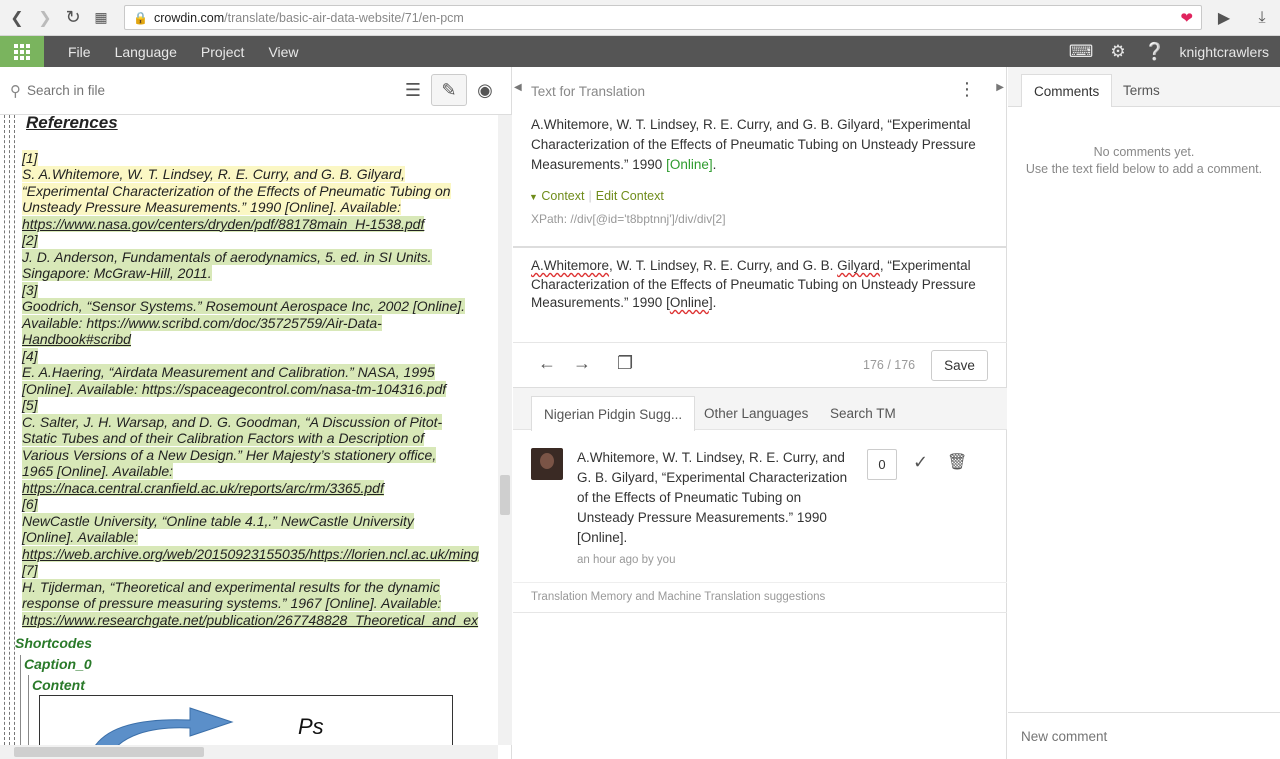 Image resolution: width=1280 pixels, height=759 pixels. Describe the element at coordinates (1081, 52) in the screenshot. I see `keyboard-icon: ⌨` at that location.